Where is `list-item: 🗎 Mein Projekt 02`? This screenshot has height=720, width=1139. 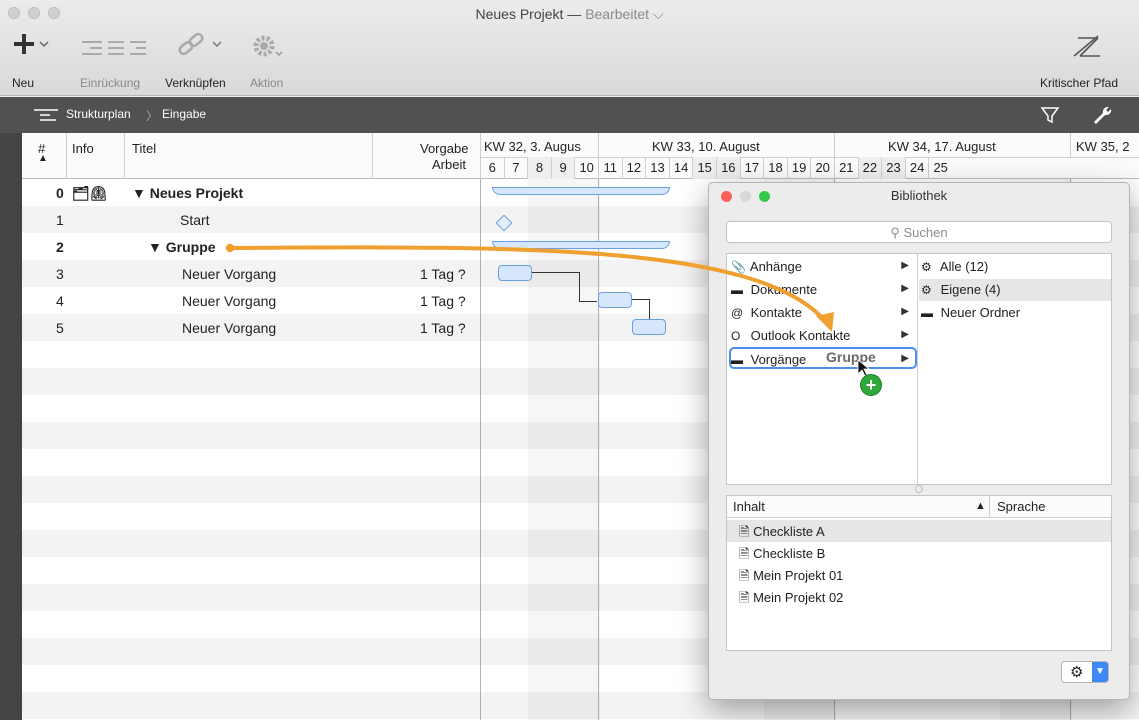
list-item: 🗎 Mein Projekt 02 is located at coordinates (919, 597).